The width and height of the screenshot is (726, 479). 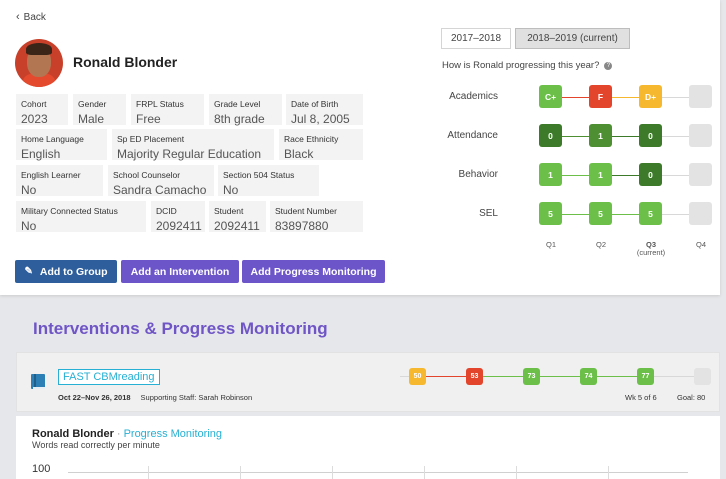 What do you see at coordinates (52, 139) in the screenshot?
I see `field-label: Home Language` at bounding box center [52, 139].